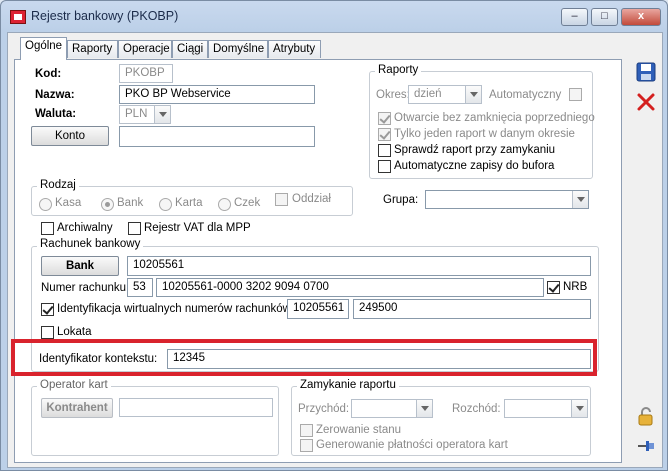 The height and width of the screenshot is (471, 668). I want to click on close-button: x, so click(641, 17).